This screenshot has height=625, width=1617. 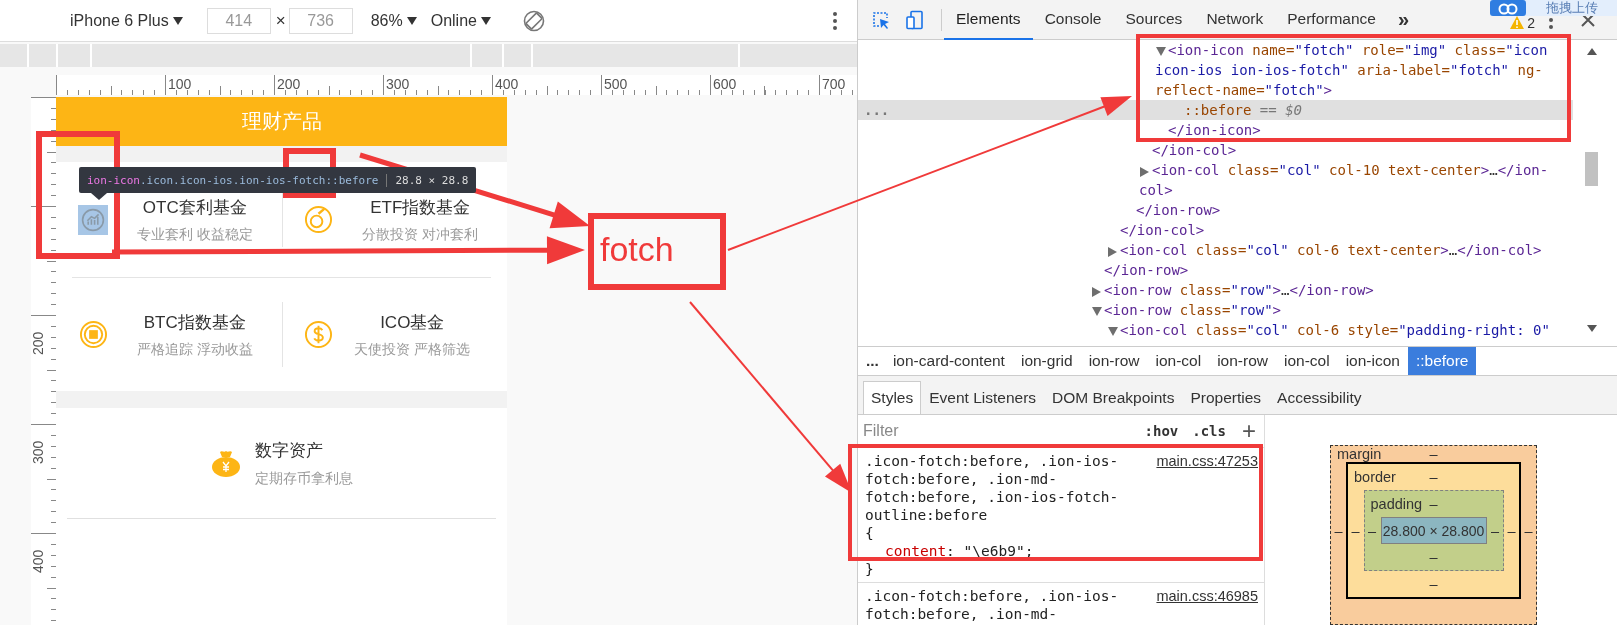 I want to click on breadcrumb: ion-card-content, so click(x=948, y=361).